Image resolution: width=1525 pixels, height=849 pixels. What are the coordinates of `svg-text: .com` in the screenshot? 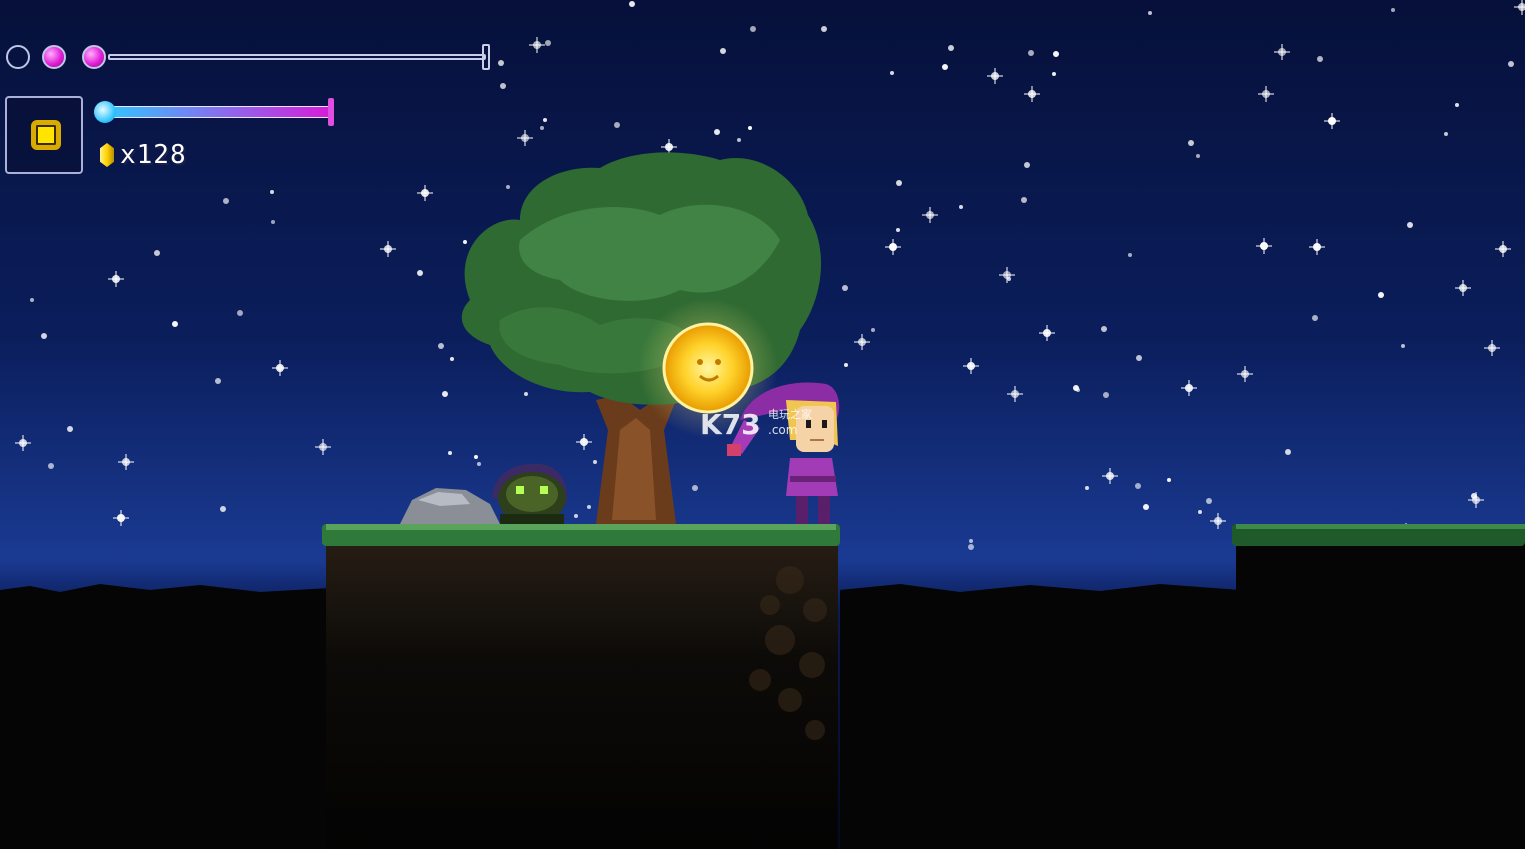 It's located at (782, 430).